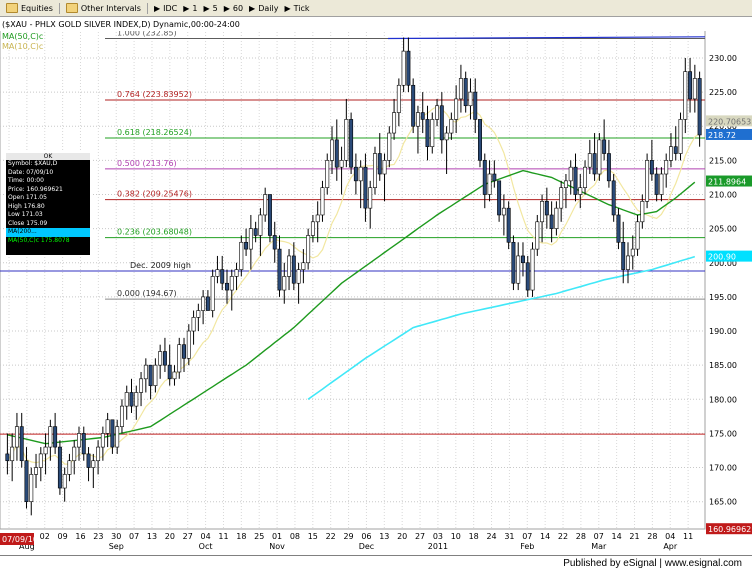 This screenshot has width=752, height=573. What do you see at coordinates (268, 8) in the screenshot?
I see `interval-daily-label: Daily` at bounding box center [268, 8].